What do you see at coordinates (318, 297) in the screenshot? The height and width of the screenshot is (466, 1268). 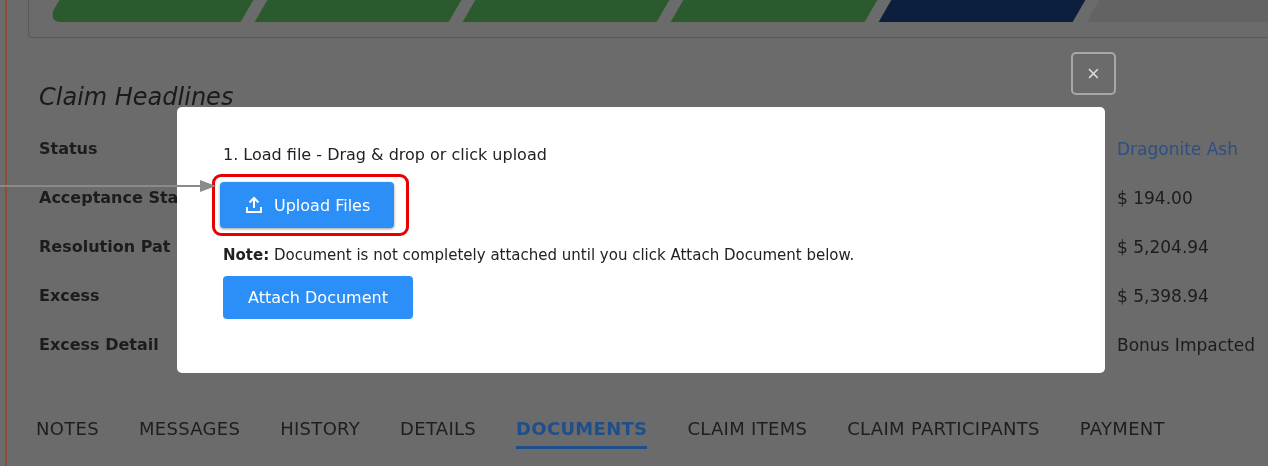 I see `attach-button: Attach Document` at bounding box center [318, 297].